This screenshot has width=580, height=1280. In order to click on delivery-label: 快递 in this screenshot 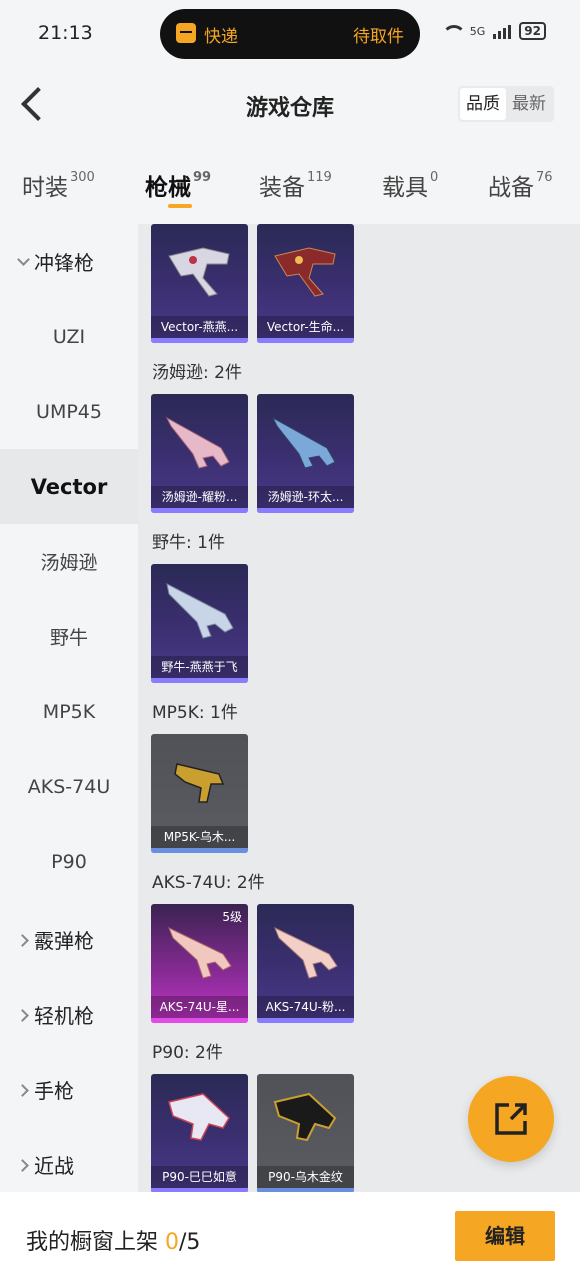, I will do `click(221, 37)`.